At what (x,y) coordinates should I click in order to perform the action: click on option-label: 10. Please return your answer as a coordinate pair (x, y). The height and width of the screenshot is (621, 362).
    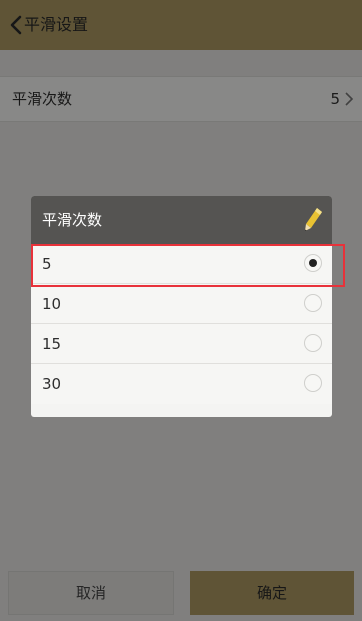
    Looking at the image, I should click on (52, 304).